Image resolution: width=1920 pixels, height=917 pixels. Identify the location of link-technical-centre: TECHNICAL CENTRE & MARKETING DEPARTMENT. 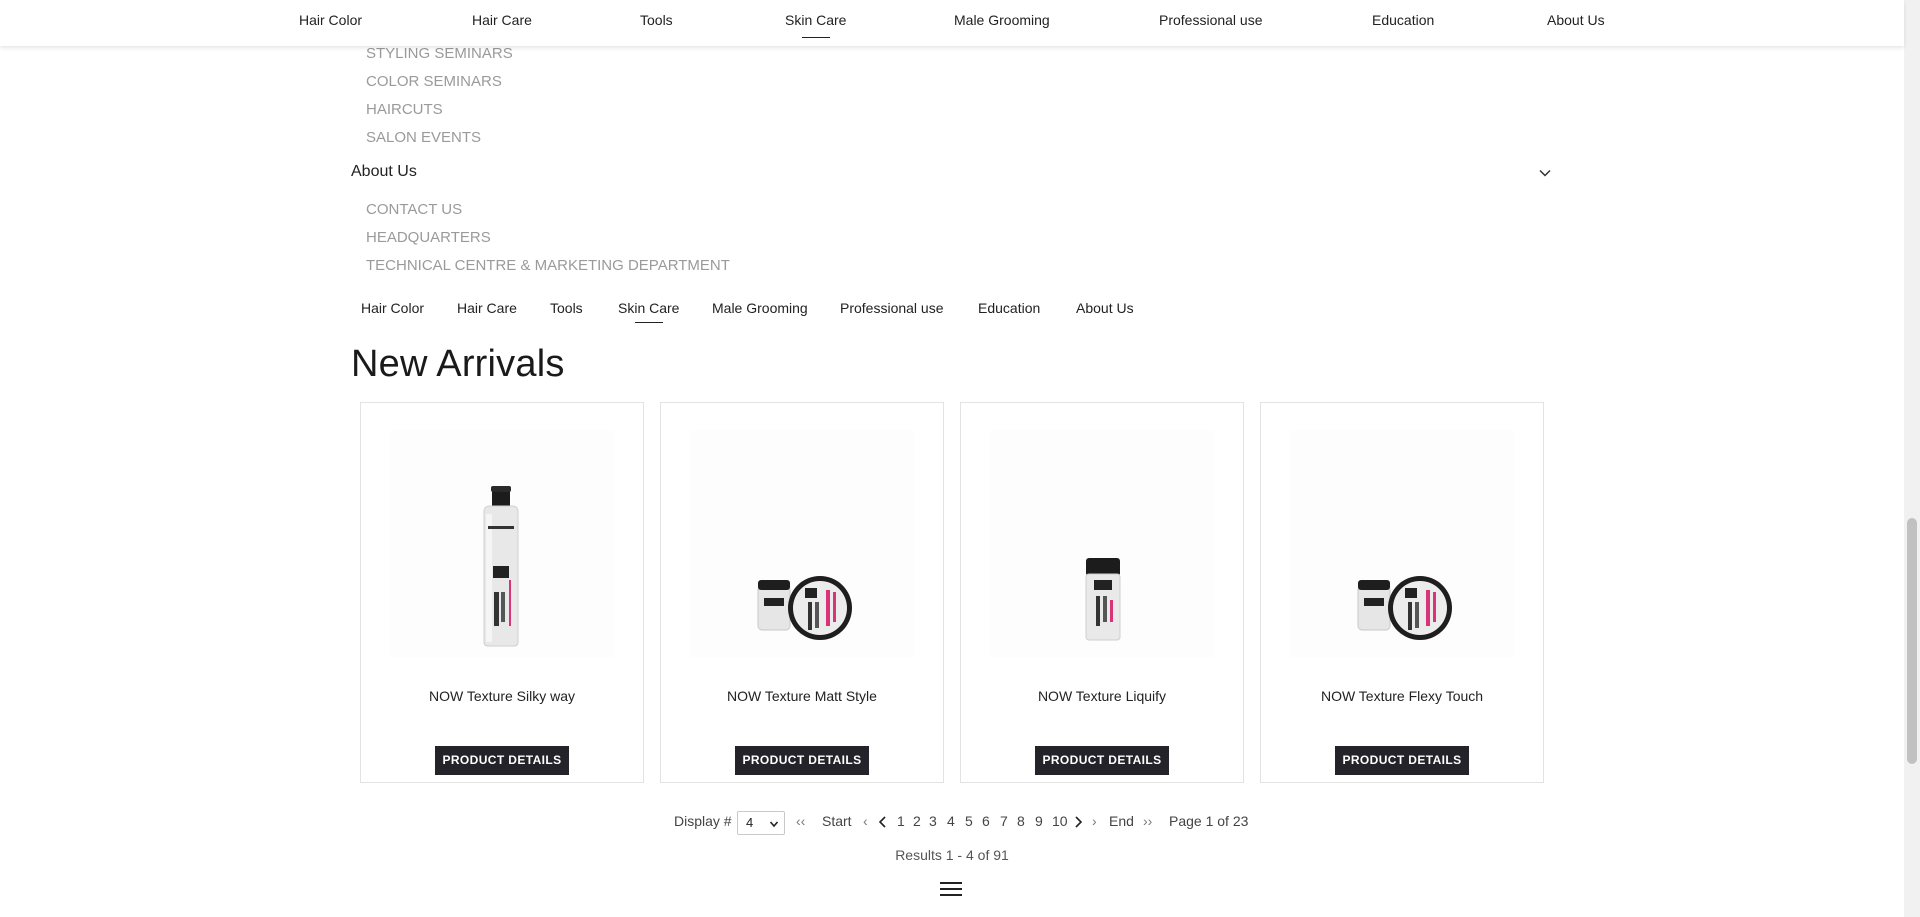
(548, 265).